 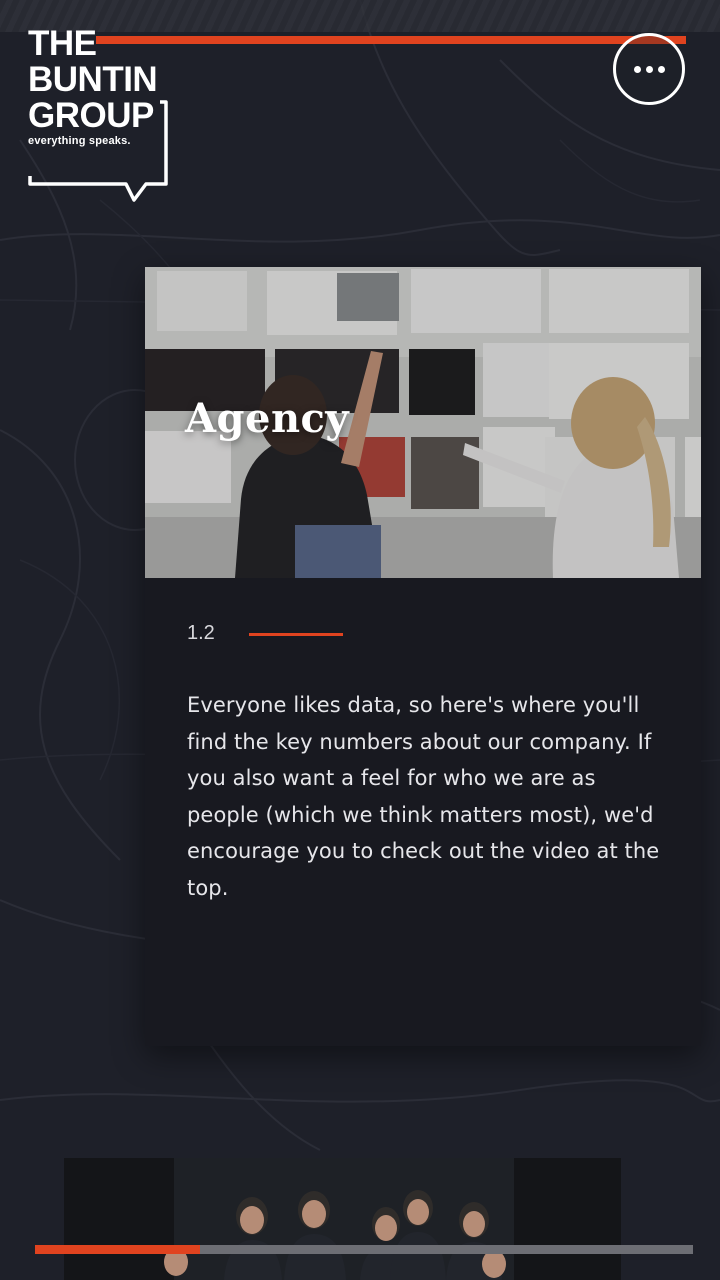 I want to click on logo-line-group: GROUP, so click(x=91, y=115).